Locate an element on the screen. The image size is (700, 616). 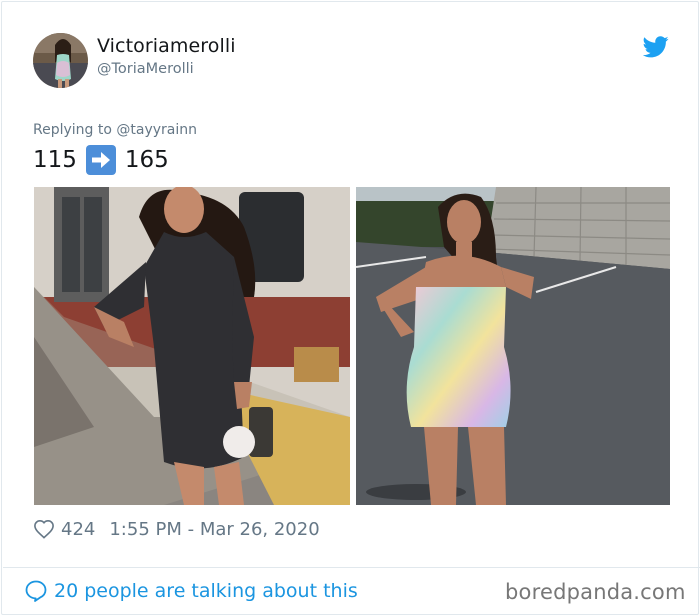
timestamp: 1:55 PM - Mar 26, 2020 is located at coordinates (214, 529).